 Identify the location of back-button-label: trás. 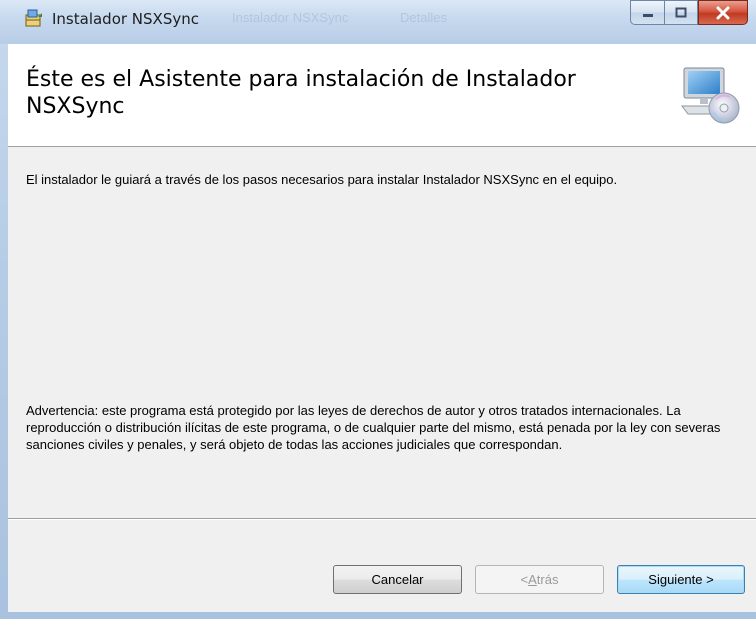
(547, 579).